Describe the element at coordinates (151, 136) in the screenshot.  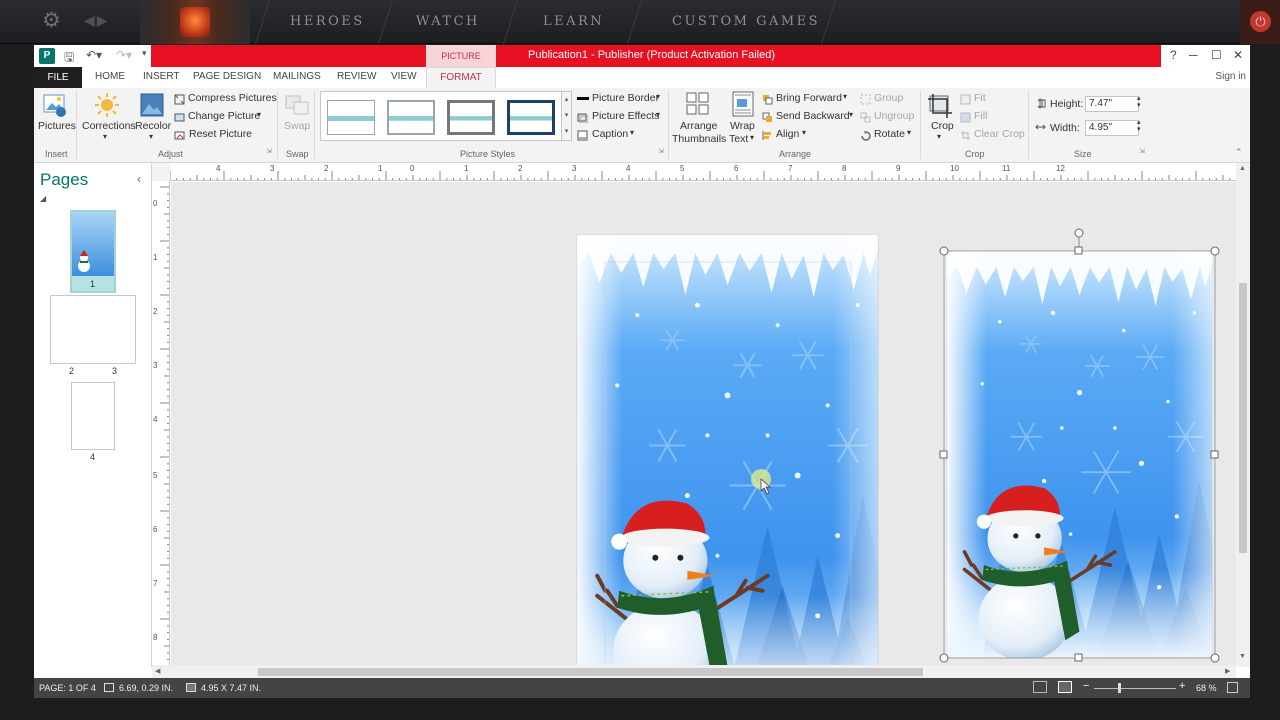
I see `recolor-dropdown-icon: ▾` at that location.